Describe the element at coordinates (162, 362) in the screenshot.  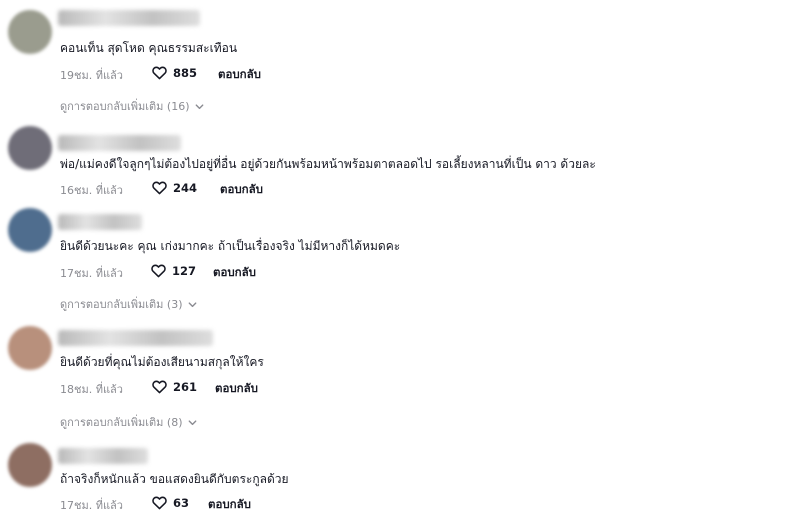
I see `comment-text: ยินดีด้วยที่คุณไม่ต้องเสียนามสกุลให้ใคร` at that location.